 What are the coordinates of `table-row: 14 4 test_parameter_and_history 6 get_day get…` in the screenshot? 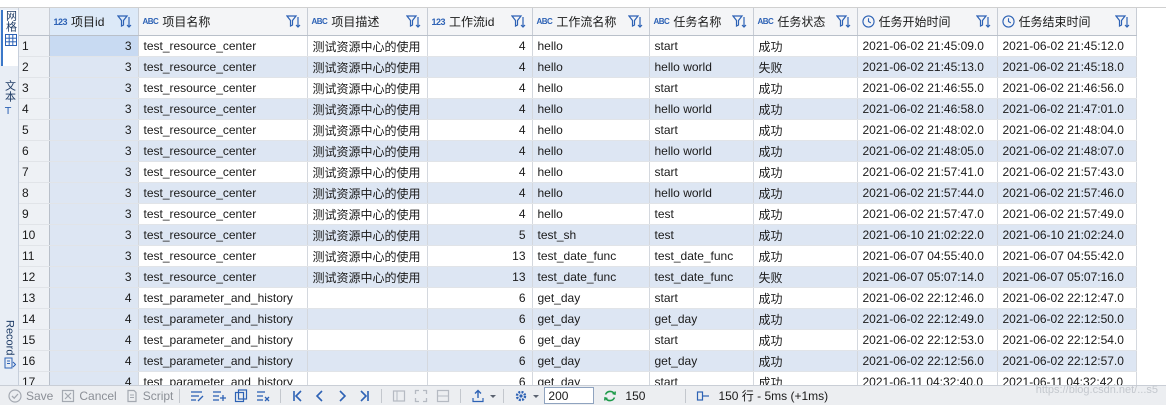 It's located at (578, 319).